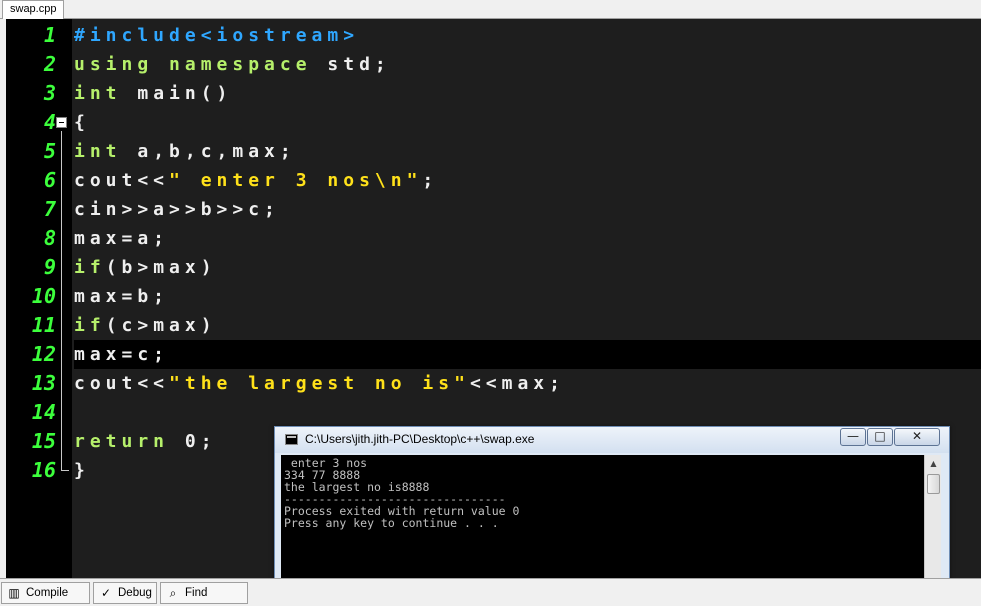  What do you see at coordinates (43, 441) in the screenshot?
I see `line-number: 15` at bounding box center [43, 441].